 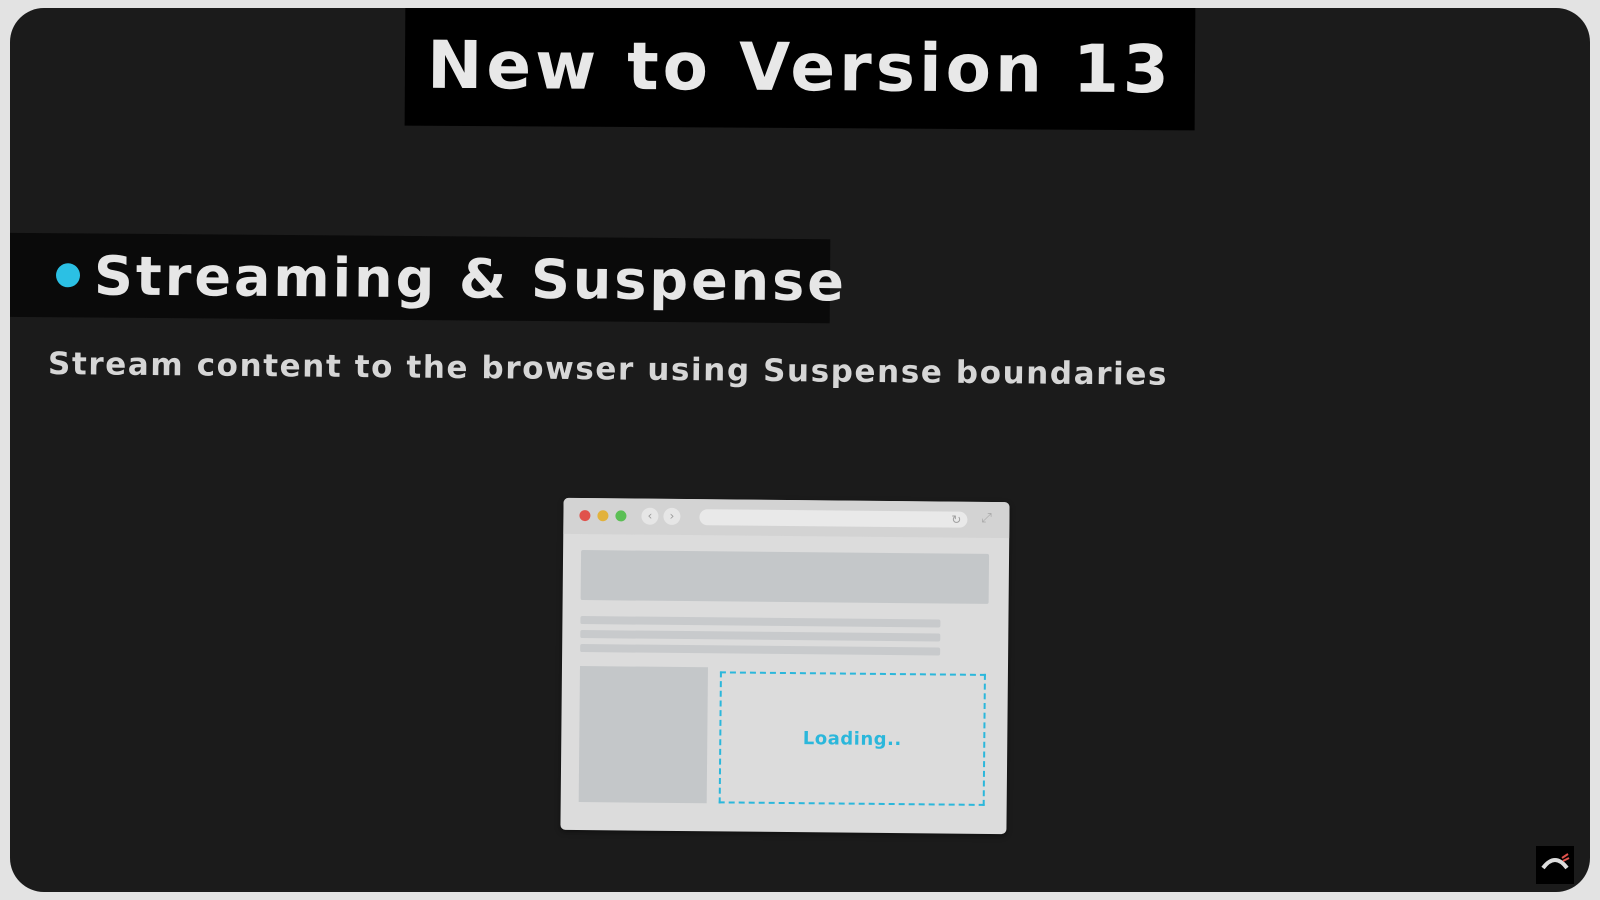 I want to click on feature-banner: Streaming & Suspense, so click(x=428, y=278).